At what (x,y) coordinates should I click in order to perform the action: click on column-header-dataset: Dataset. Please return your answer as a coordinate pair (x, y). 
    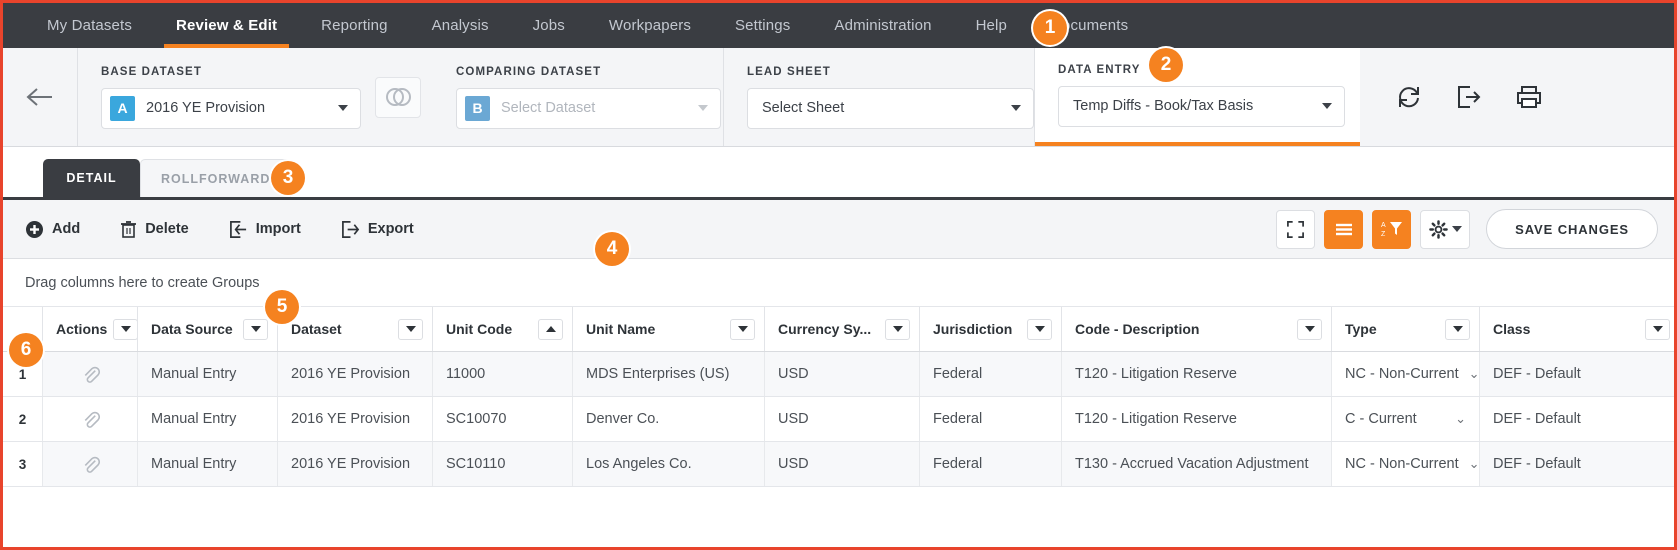
    Looking at the image, I should click on (355, 329).